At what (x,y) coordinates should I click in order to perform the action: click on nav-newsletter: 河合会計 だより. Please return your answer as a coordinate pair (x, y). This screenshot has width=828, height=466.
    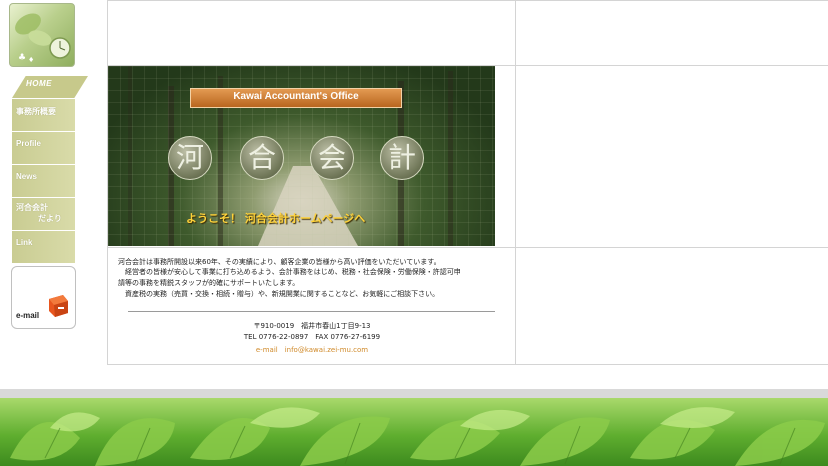
    Looking at the image, I should click on (43, 214).